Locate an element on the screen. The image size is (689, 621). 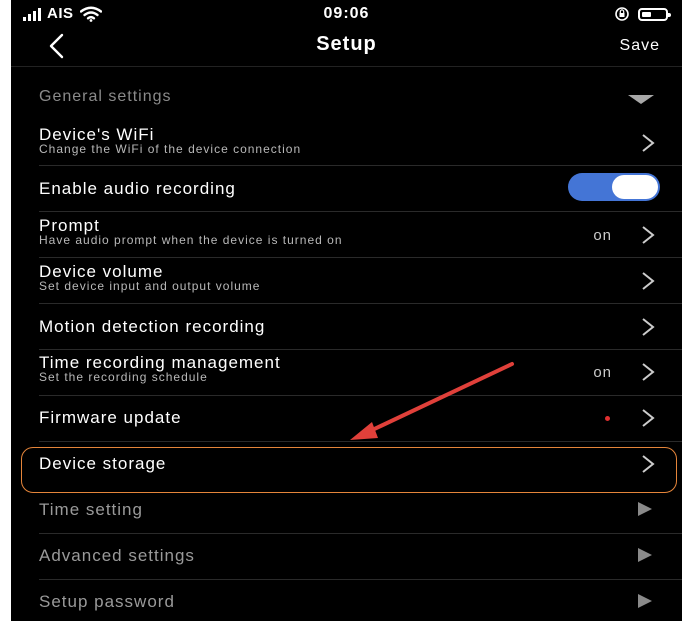
setting-row-setup-password: Setup password is located at coordinates (346, 600).